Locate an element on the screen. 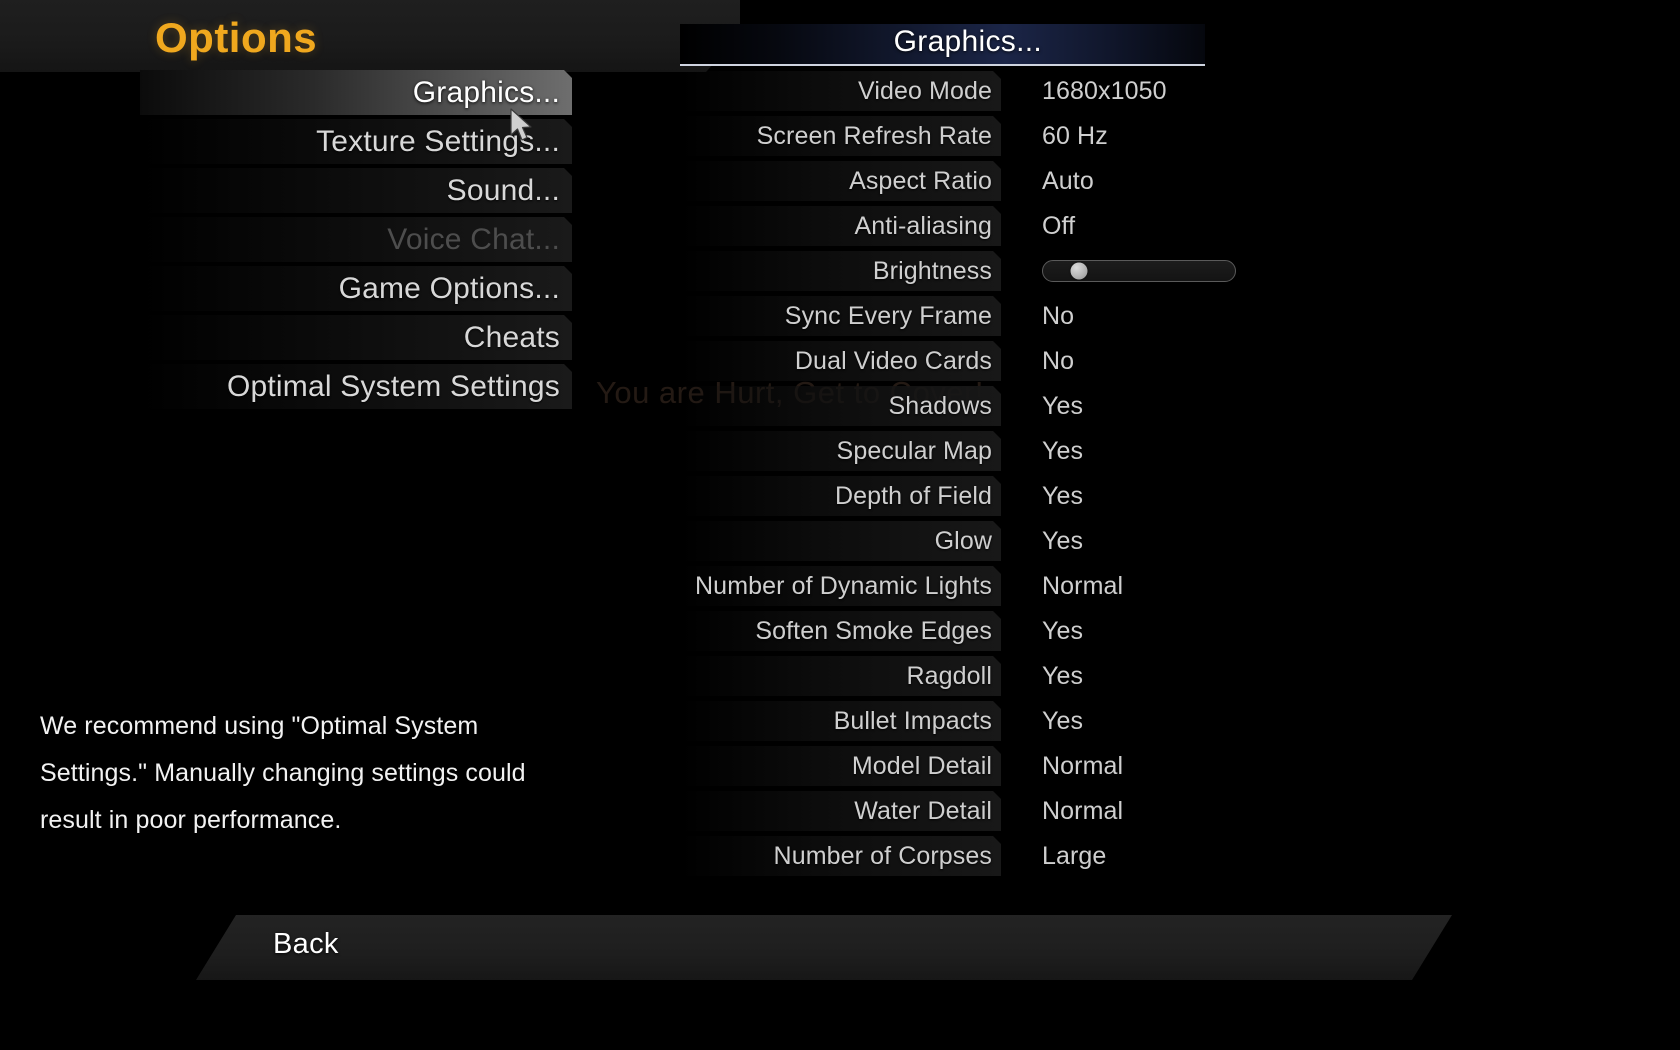 This screenshot has height=1050, width=1680. setting-row-sync-every-frame: Sync Every Frame No is located at coordinates (960, 316).